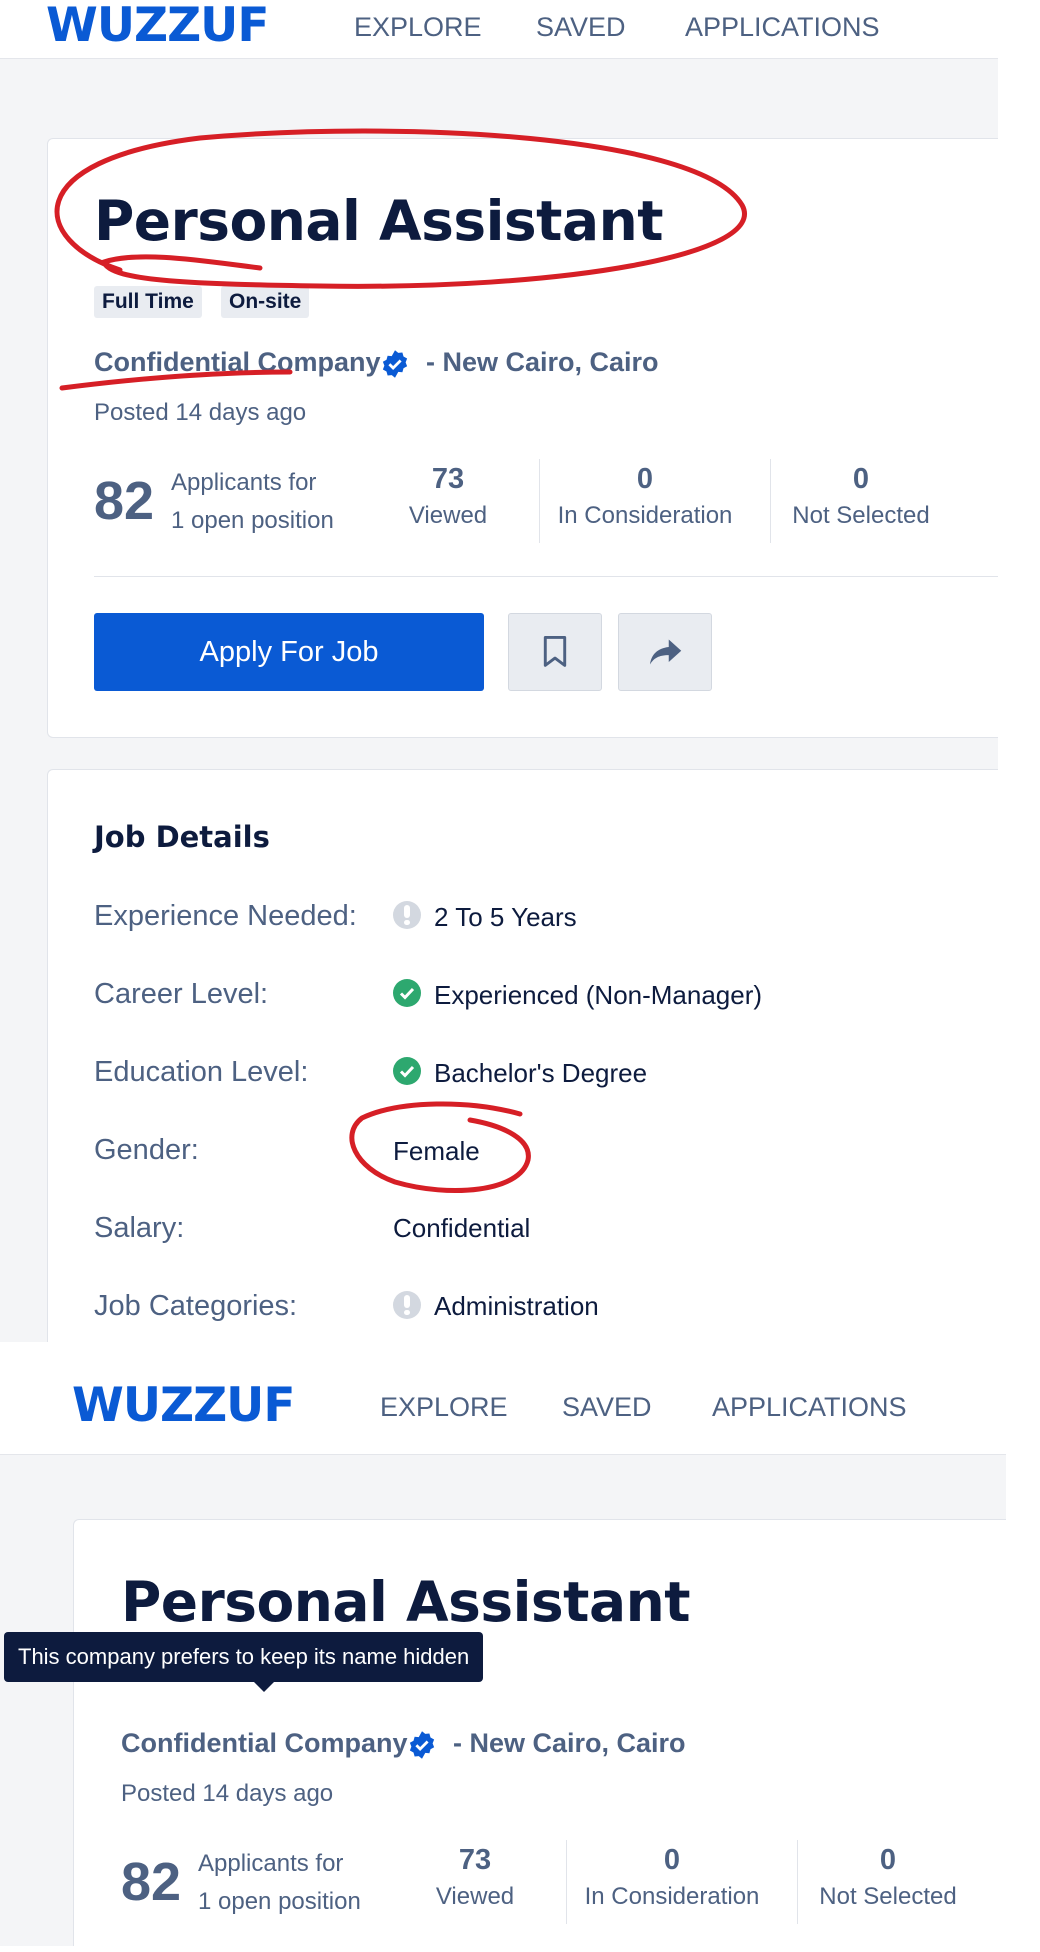  Describe the element at coordinates (436, 1151) in the screenshot. I see `gender-value: Female` at that location.